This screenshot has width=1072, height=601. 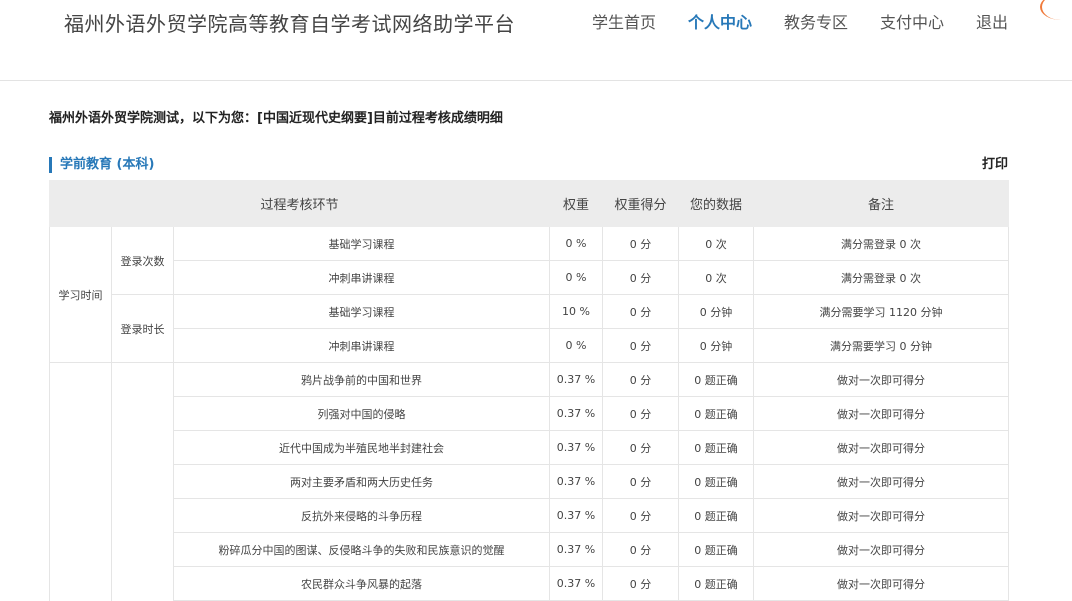 What do you see at coordinates (912, 23) in the screenshot?
I see `nav-payment-center: 支付中心` at bounding box center [912, 23].